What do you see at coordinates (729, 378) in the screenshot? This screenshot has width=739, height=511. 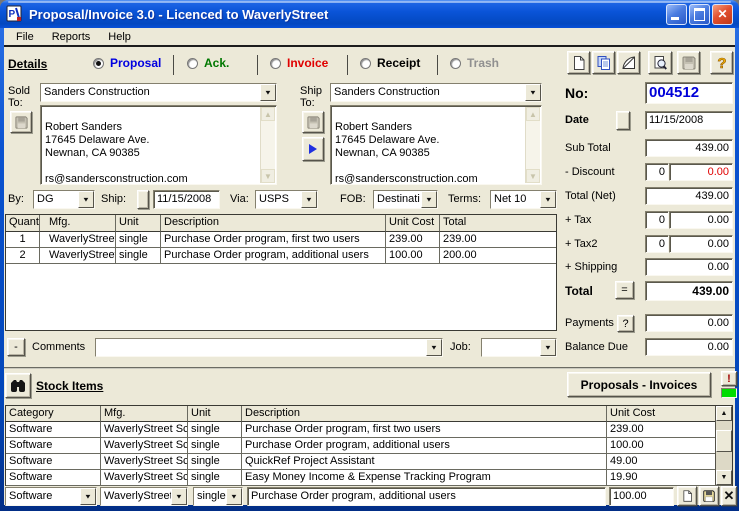 I see `alert-button: !` at bounding box center [729, 378].